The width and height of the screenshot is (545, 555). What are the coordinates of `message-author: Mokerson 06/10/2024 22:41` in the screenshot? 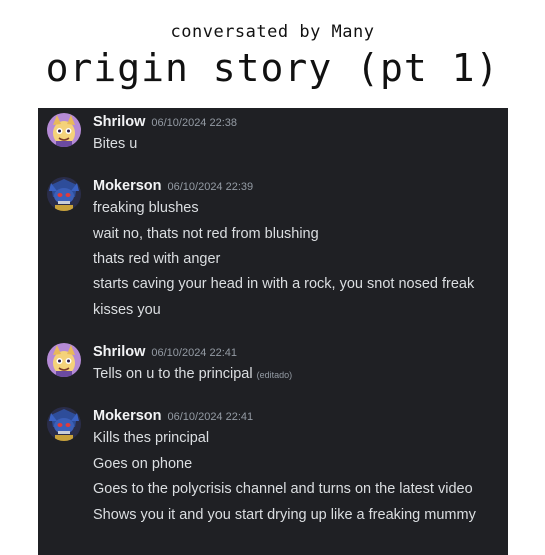 It's located at (173, 416).